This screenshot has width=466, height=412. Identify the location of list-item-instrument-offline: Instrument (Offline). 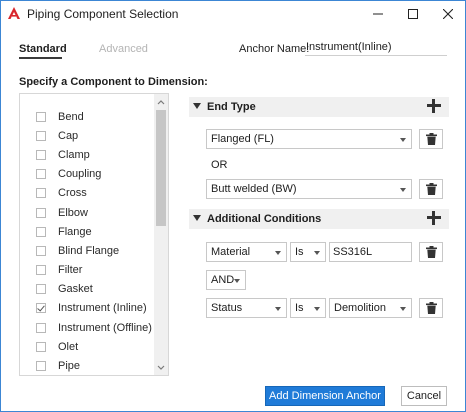
(86, 327).